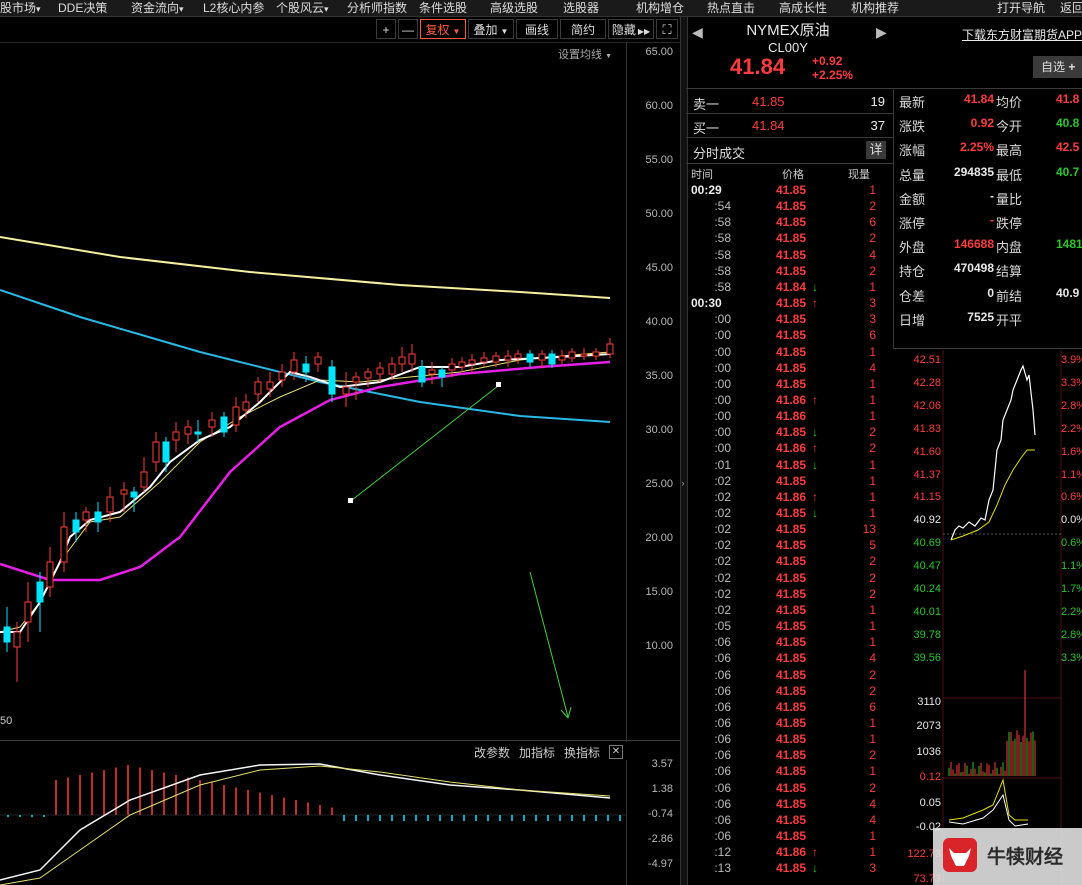  I want to click on quote-stat-value: 40.8, so click(1068, 123).